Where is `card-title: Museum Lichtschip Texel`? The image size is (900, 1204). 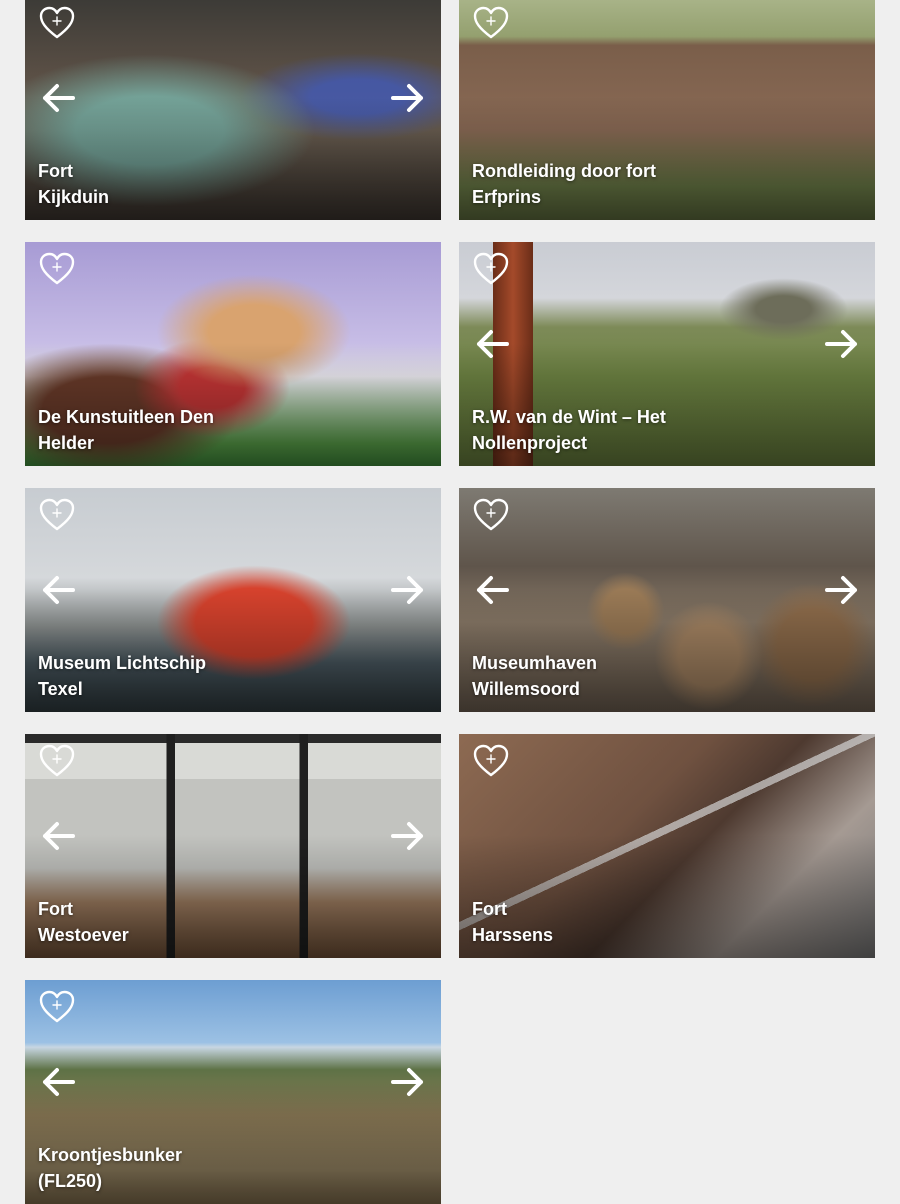
card-title: Museum Lichtschip Texel is located at coordinates (209, 676).